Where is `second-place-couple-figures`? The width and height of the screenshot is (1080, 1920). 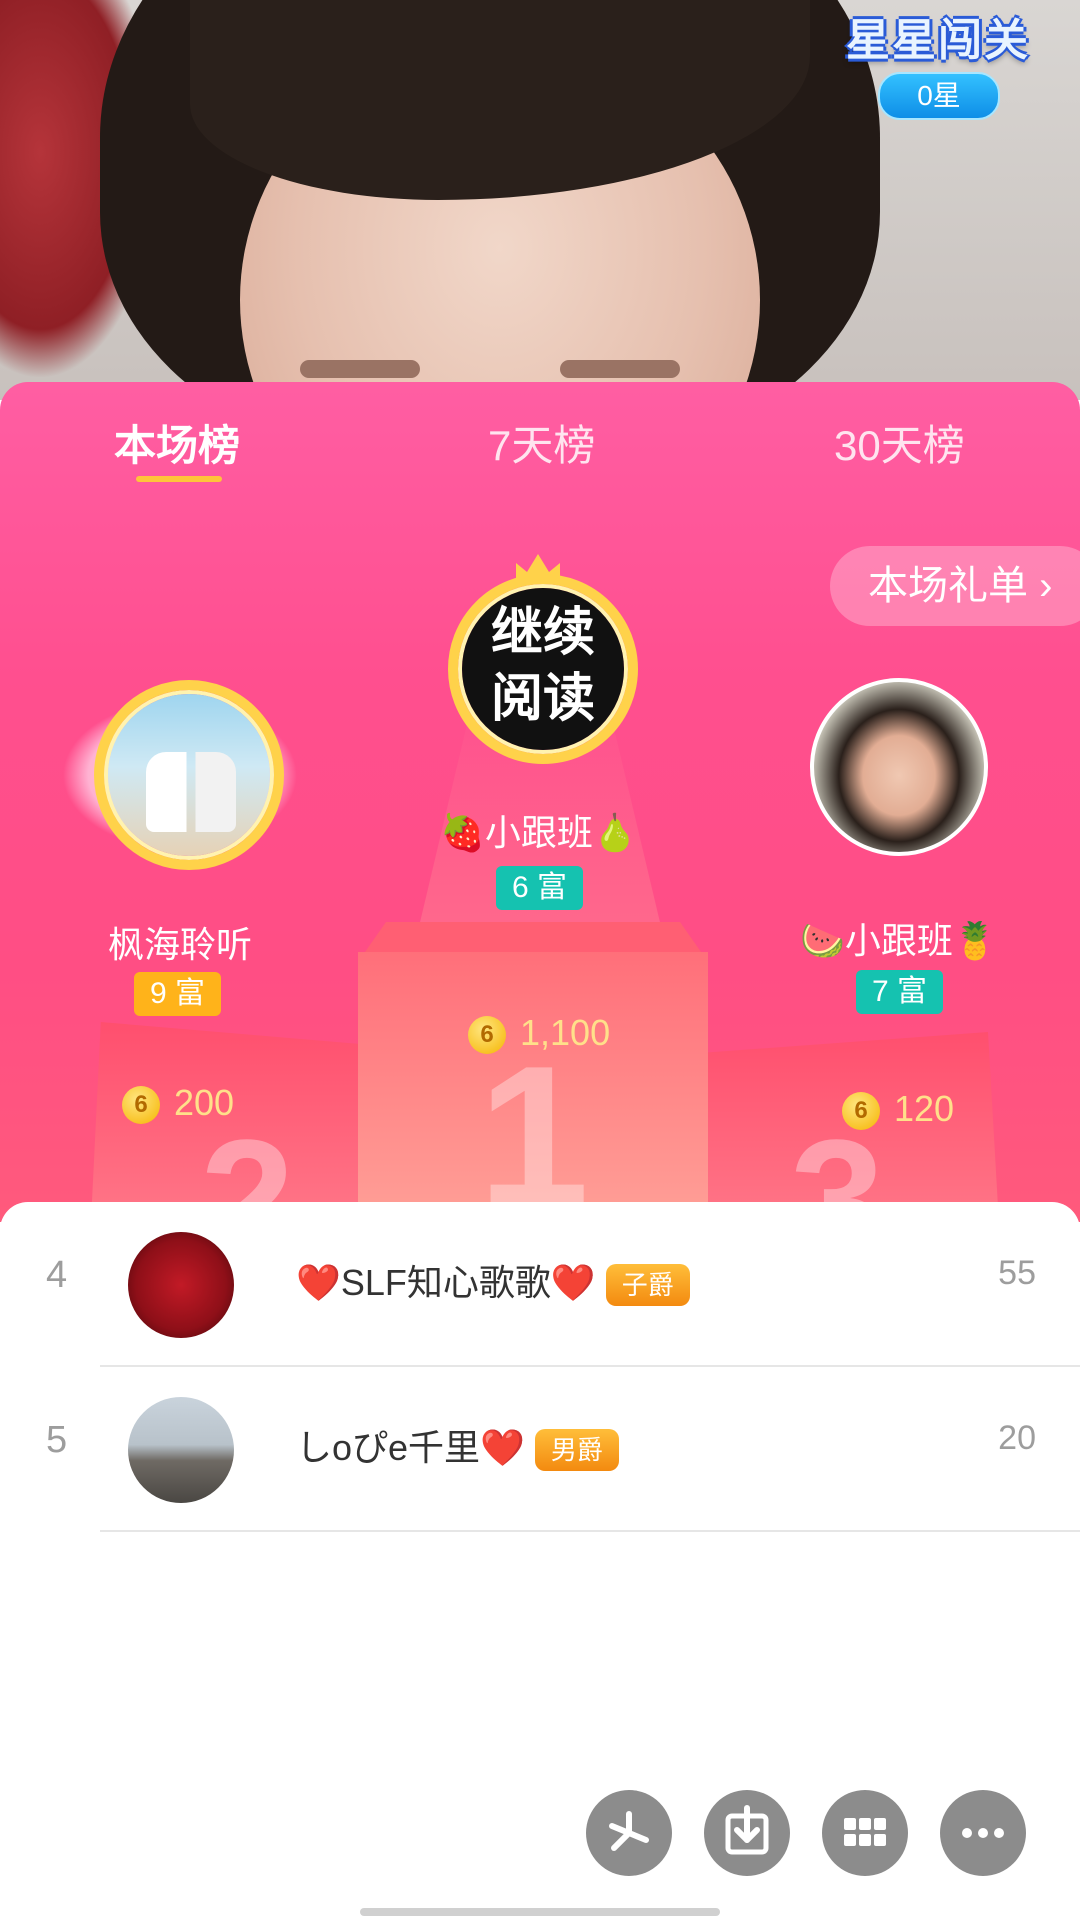 second-place-couple-figures is located at coordinates (191, 792).